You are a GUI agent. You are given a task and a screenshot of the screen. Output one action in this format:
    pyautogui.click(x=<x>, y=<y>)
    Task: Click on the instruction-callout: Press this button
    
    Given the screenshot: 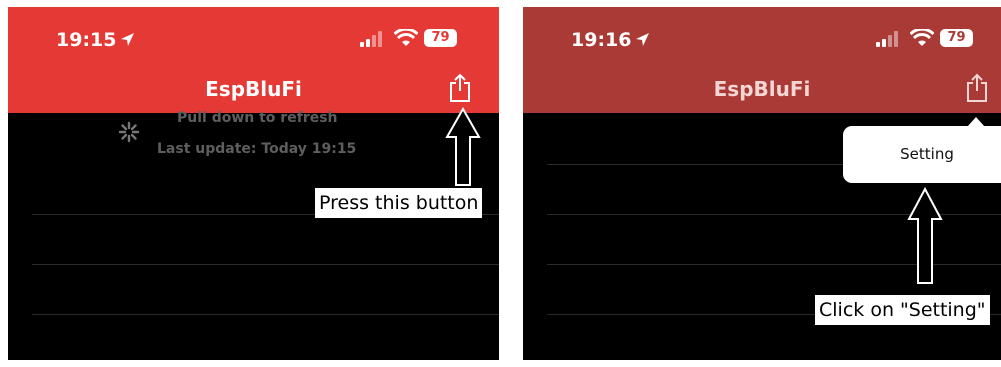 What is the action you would take?
    pyautogui.click(x=399, y=203)
    